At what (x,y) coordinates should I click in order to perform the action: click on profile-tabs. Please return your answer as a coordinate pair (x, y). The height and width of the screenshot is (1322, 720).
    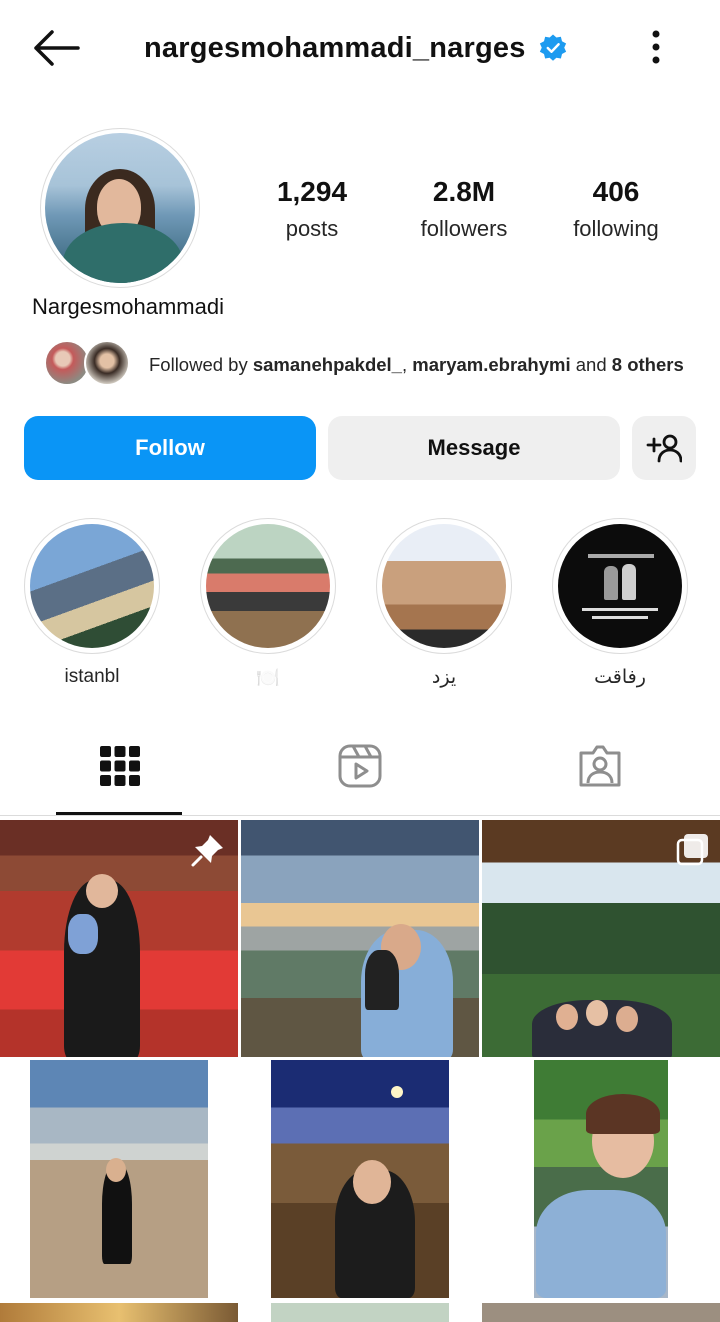
    Looking at the image, I should click on (360, 766).